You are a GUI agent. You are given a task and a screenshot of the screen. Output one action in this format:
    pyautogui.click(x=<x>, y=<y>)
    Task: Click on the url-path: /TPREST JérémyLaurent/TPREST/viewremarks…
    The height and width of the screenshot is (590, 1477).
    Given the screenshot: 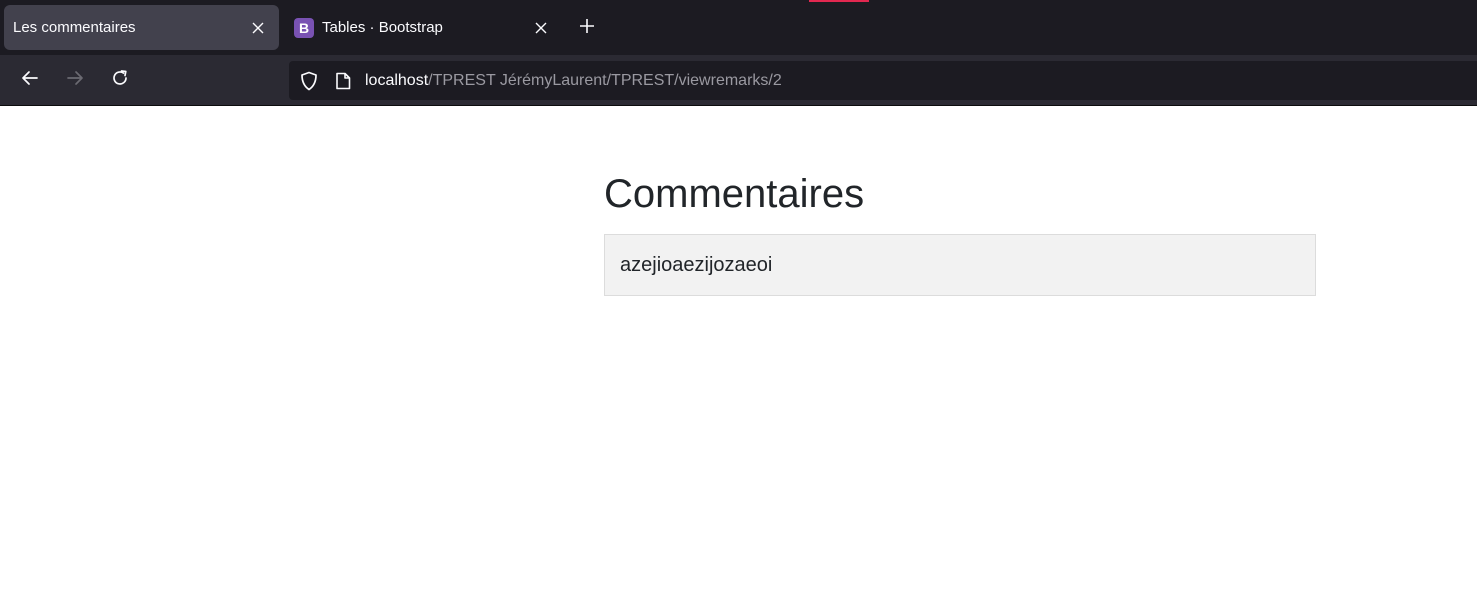 What is the action you would take?
    pyautogui.click(x=605, y=80)
    